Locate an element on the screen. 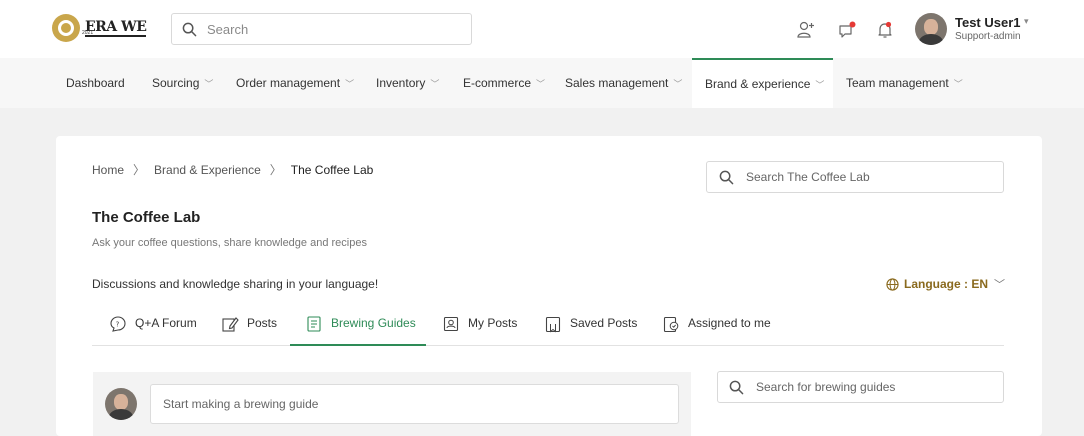 This screenshot has width=1084, height=436. user-name: Test User1 is located at coordinates (988, 22).